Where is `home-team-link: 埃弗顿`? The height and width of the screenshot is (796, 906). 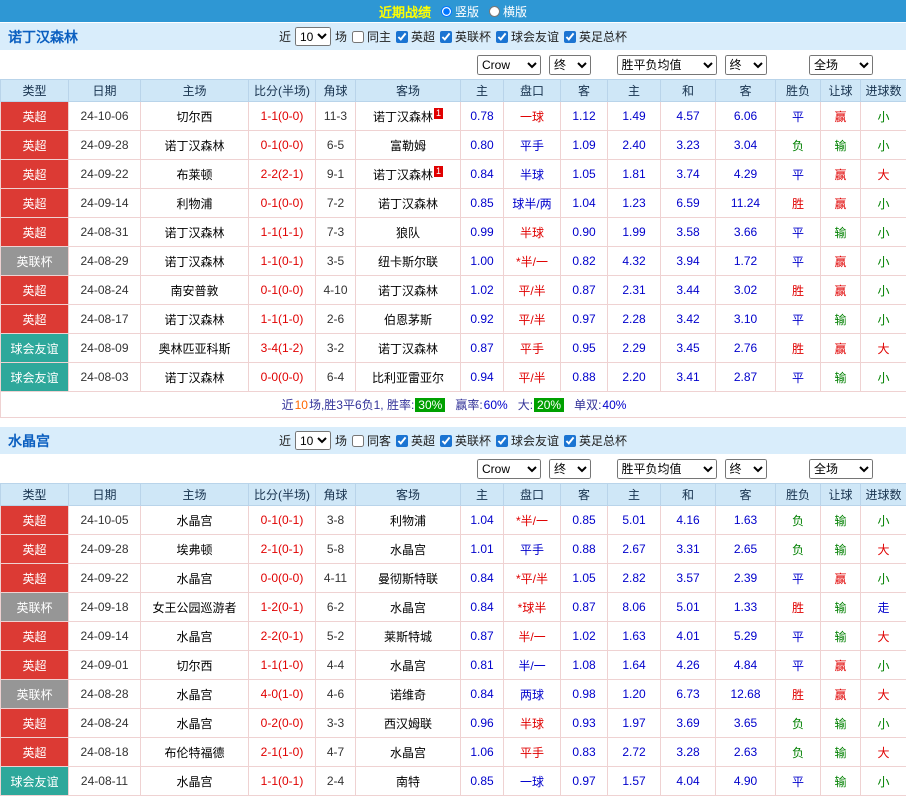 home-team-link: 埃弗顿 is located at coordinates (194, 550).